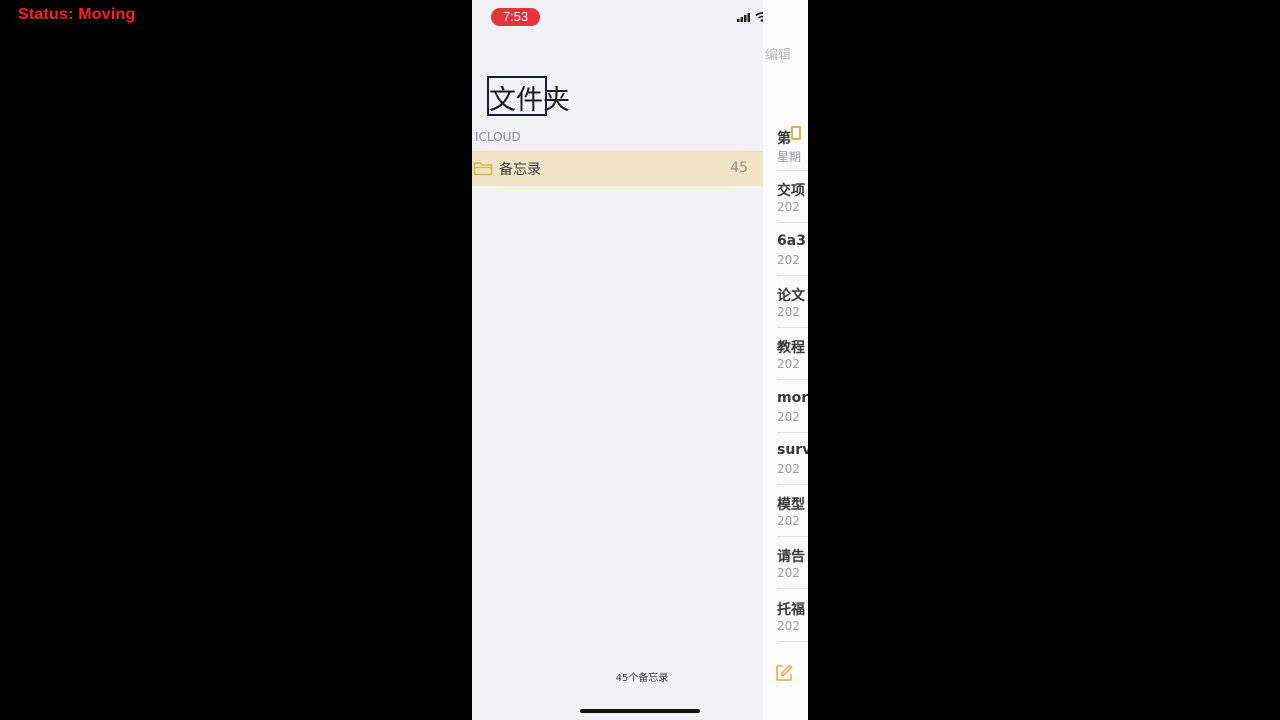 The height and width of the screenshot is (720, 1280). What do you see at coordinates (77, 14) in the screenshot?
I see `status-overlay-label: Status: Moving` at bounding box center [77, 14].